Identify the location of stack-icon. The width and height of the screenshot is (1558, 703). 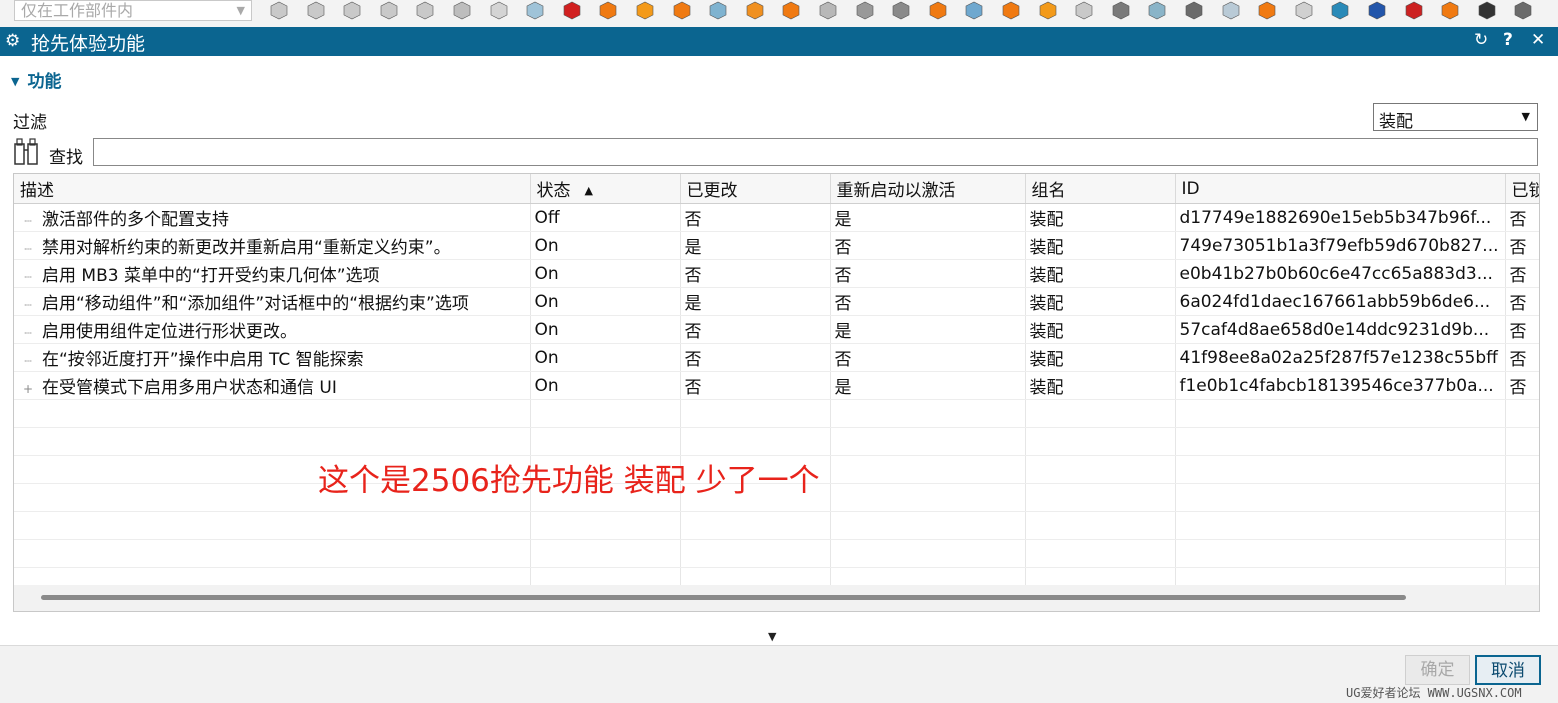
(1267, 10).